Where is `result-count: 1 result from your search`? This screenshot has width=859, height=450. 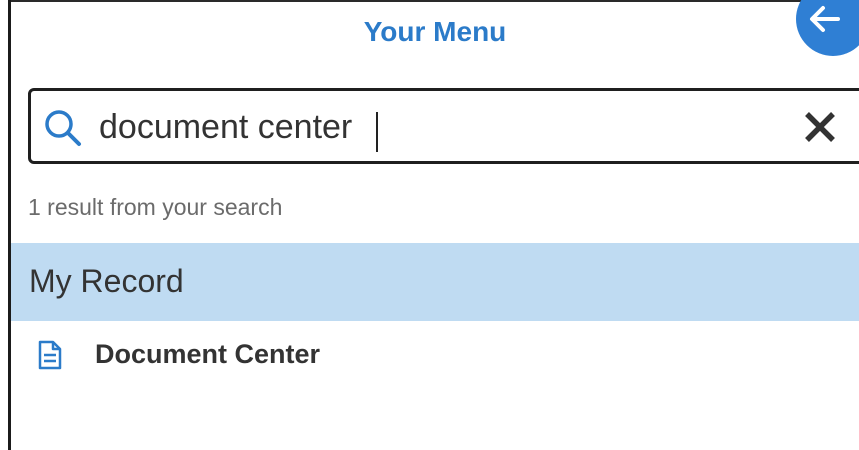
result-count: 1 result from your search is located at coordinates (155, 207).